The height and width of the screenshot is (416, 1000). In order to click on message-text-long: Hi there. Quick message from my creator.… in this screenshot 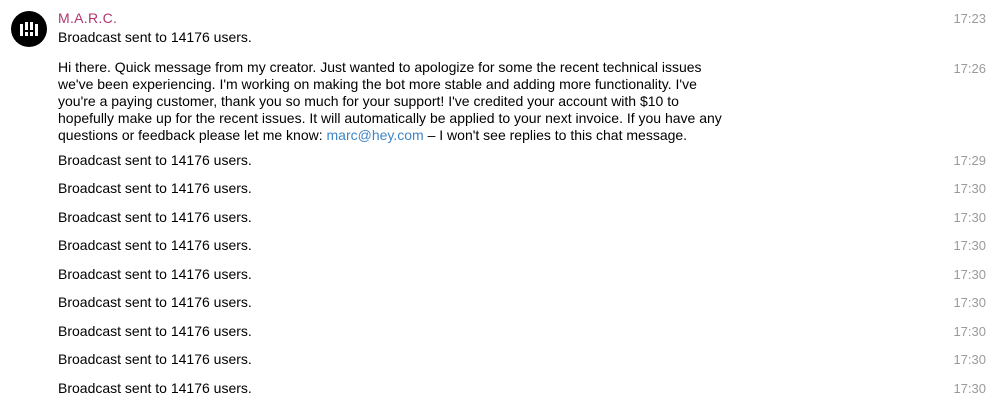, I will do `click(390, 101)`.